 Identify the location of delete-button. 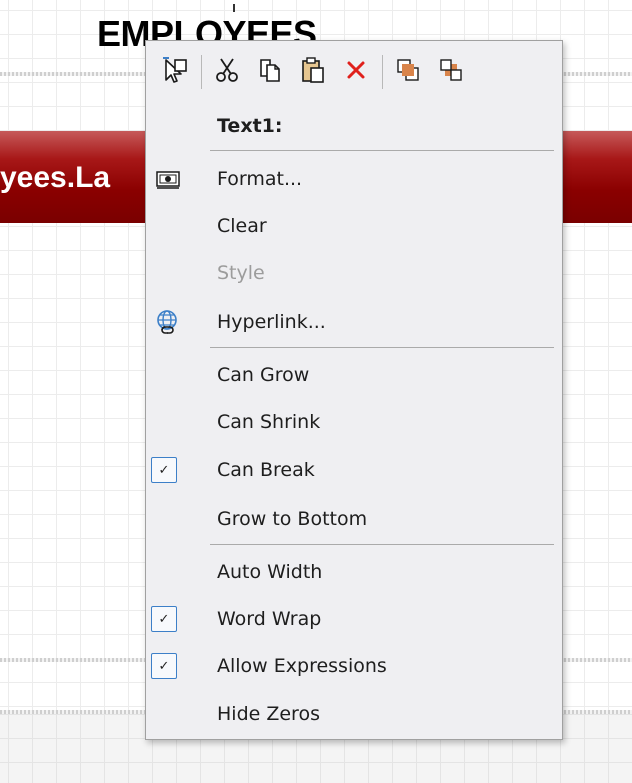
(356, 72).